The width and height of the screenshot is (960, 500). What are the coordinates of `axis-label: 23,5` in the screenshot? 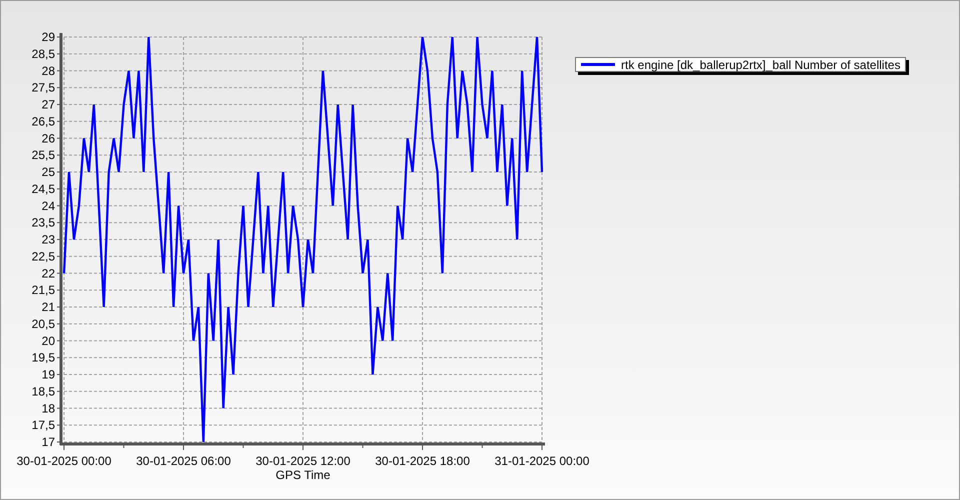 It's located at (43, 223).